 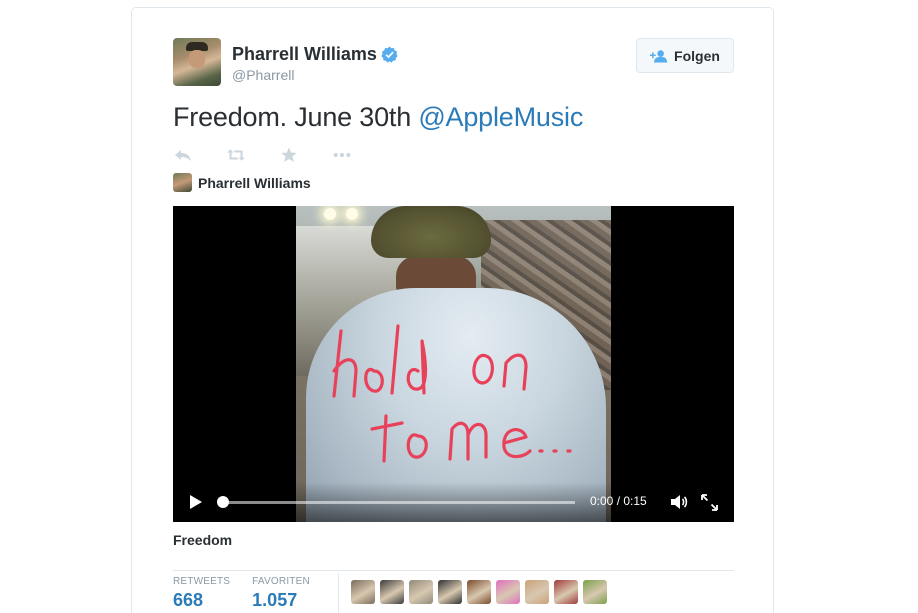 What do you see at coordinates (202, 540) in the screenshot?
I see `card-title: Freedom` at bounding box center [202, 540].